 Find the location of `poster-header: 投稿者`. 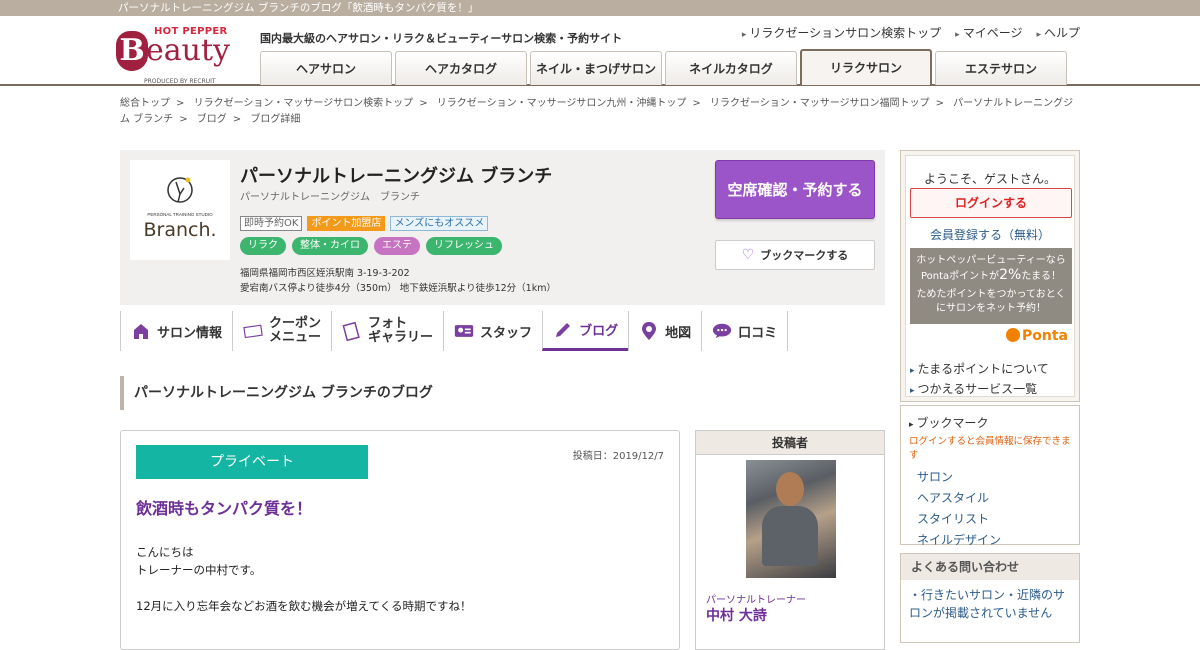

poster-header: 投稿者 is located at coordinates (790, 443).